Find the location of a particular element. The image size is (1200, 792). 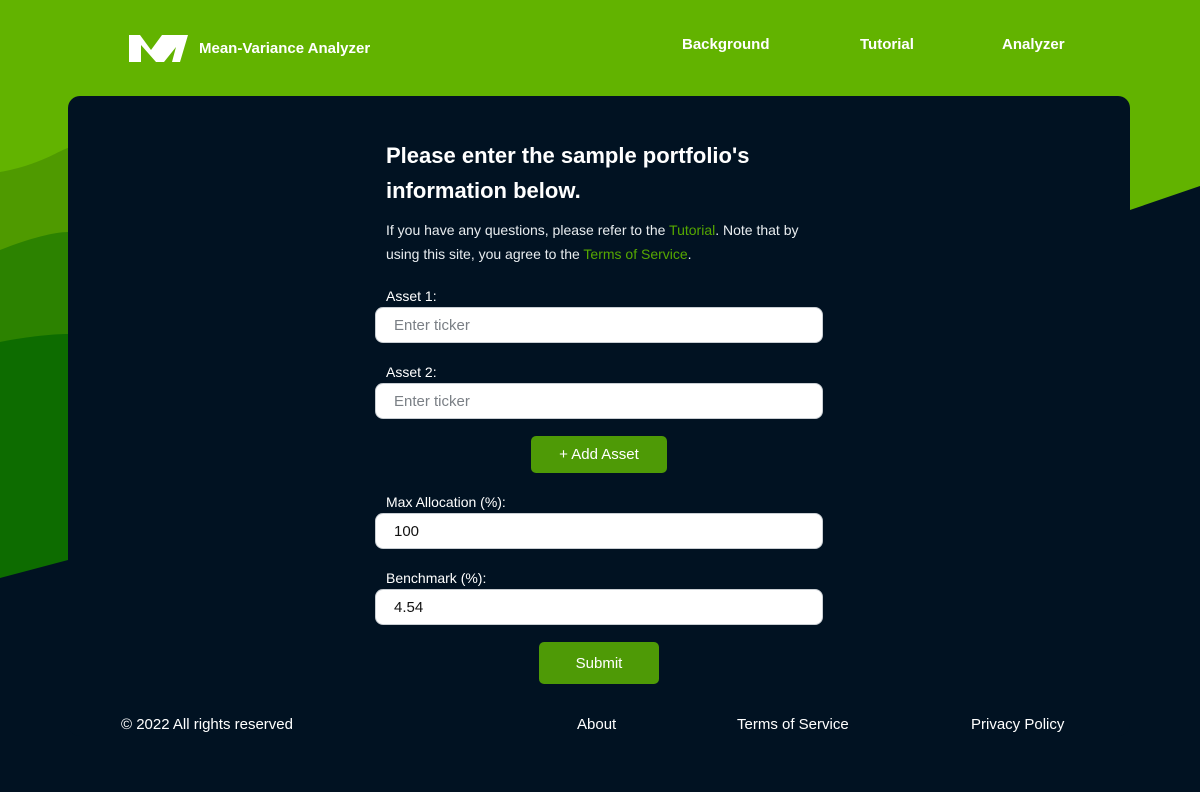

asset-1-label: Asset 1: is located at coordinates (411, 296).